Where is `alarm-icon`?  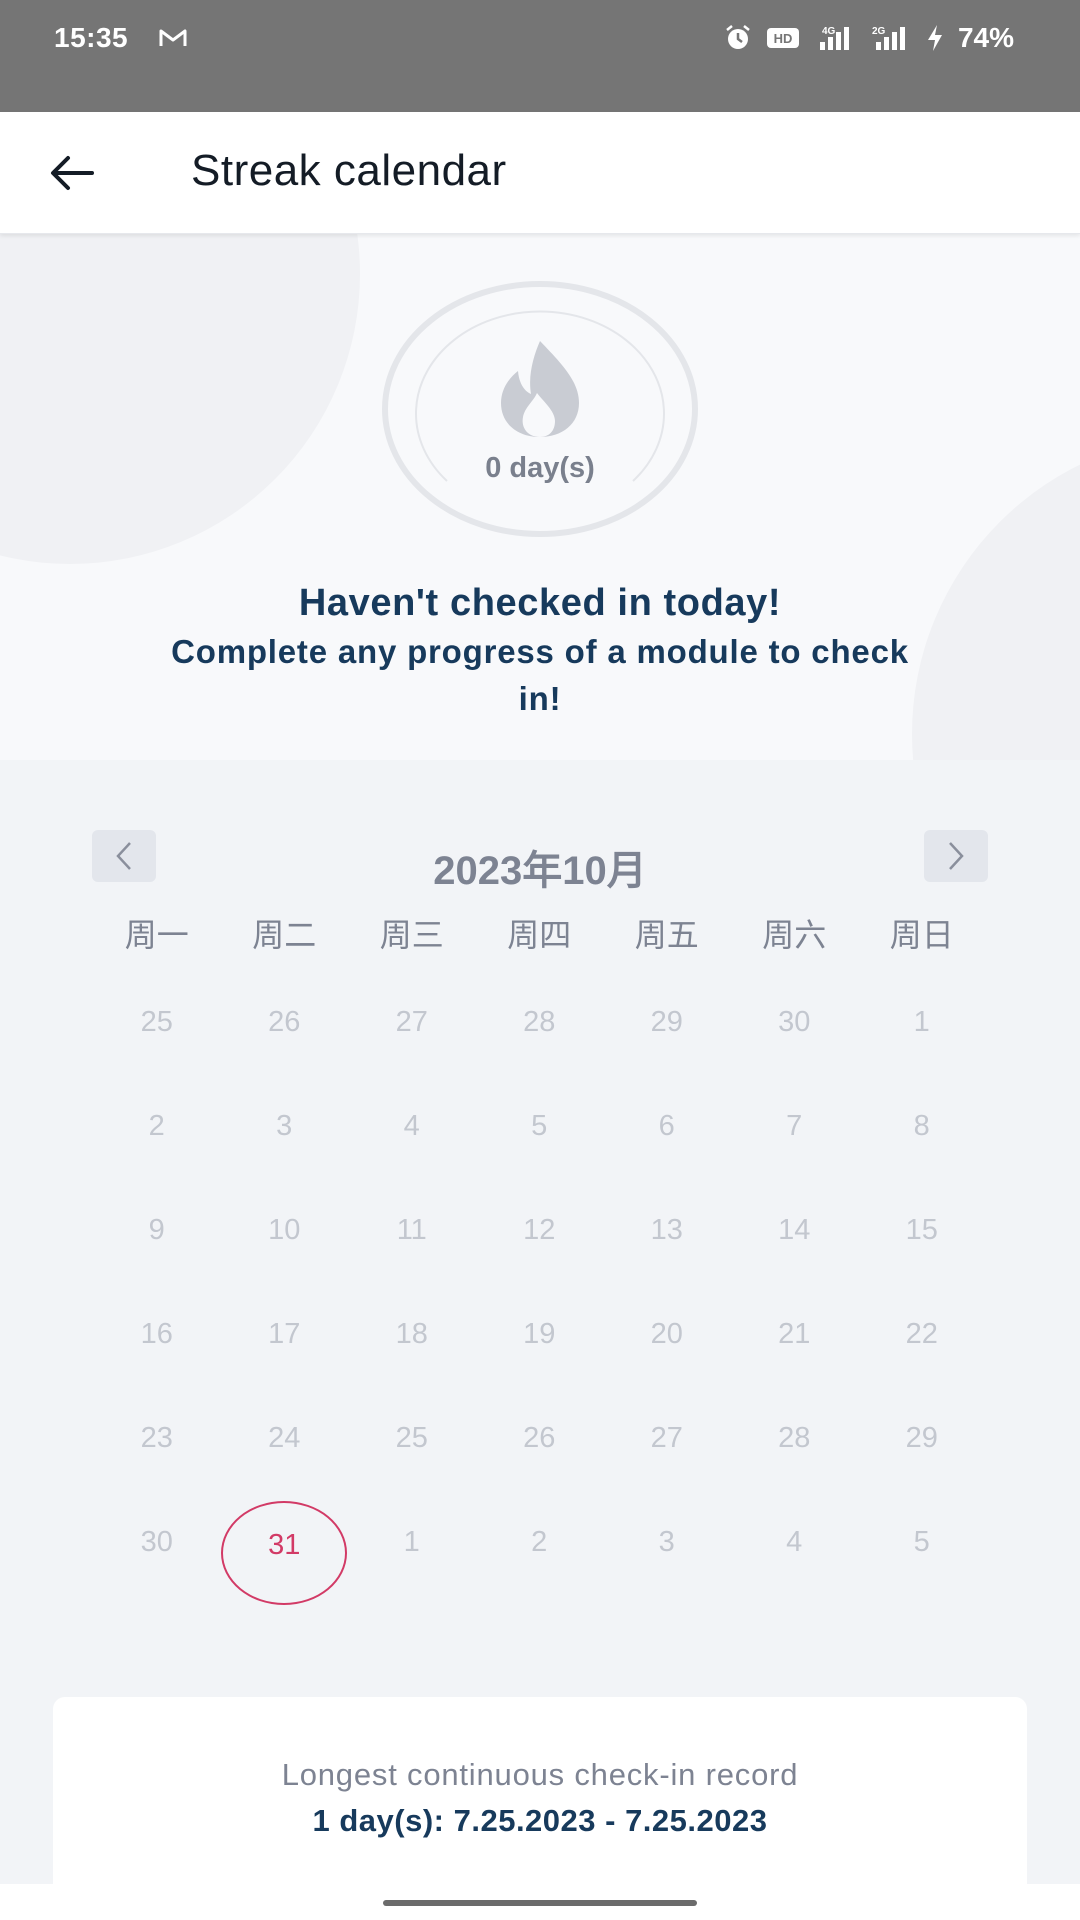
alarm-icon is located at coordinates (738, 37).